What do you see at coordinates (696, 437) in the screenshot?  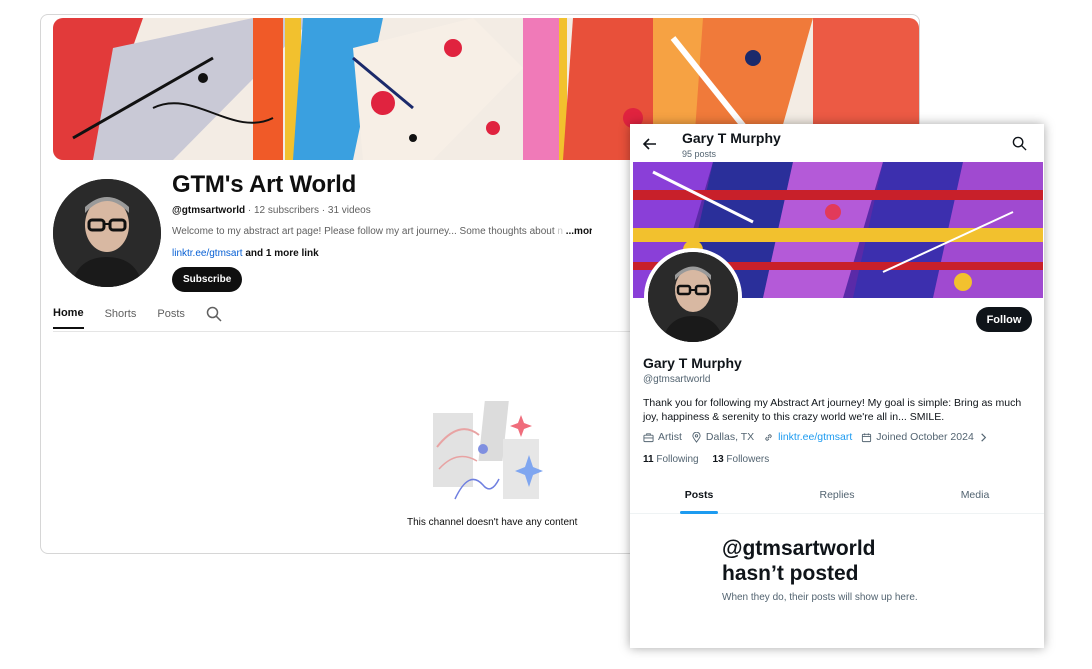 I see `location-pin-icon` at bounding box center [696, 437].